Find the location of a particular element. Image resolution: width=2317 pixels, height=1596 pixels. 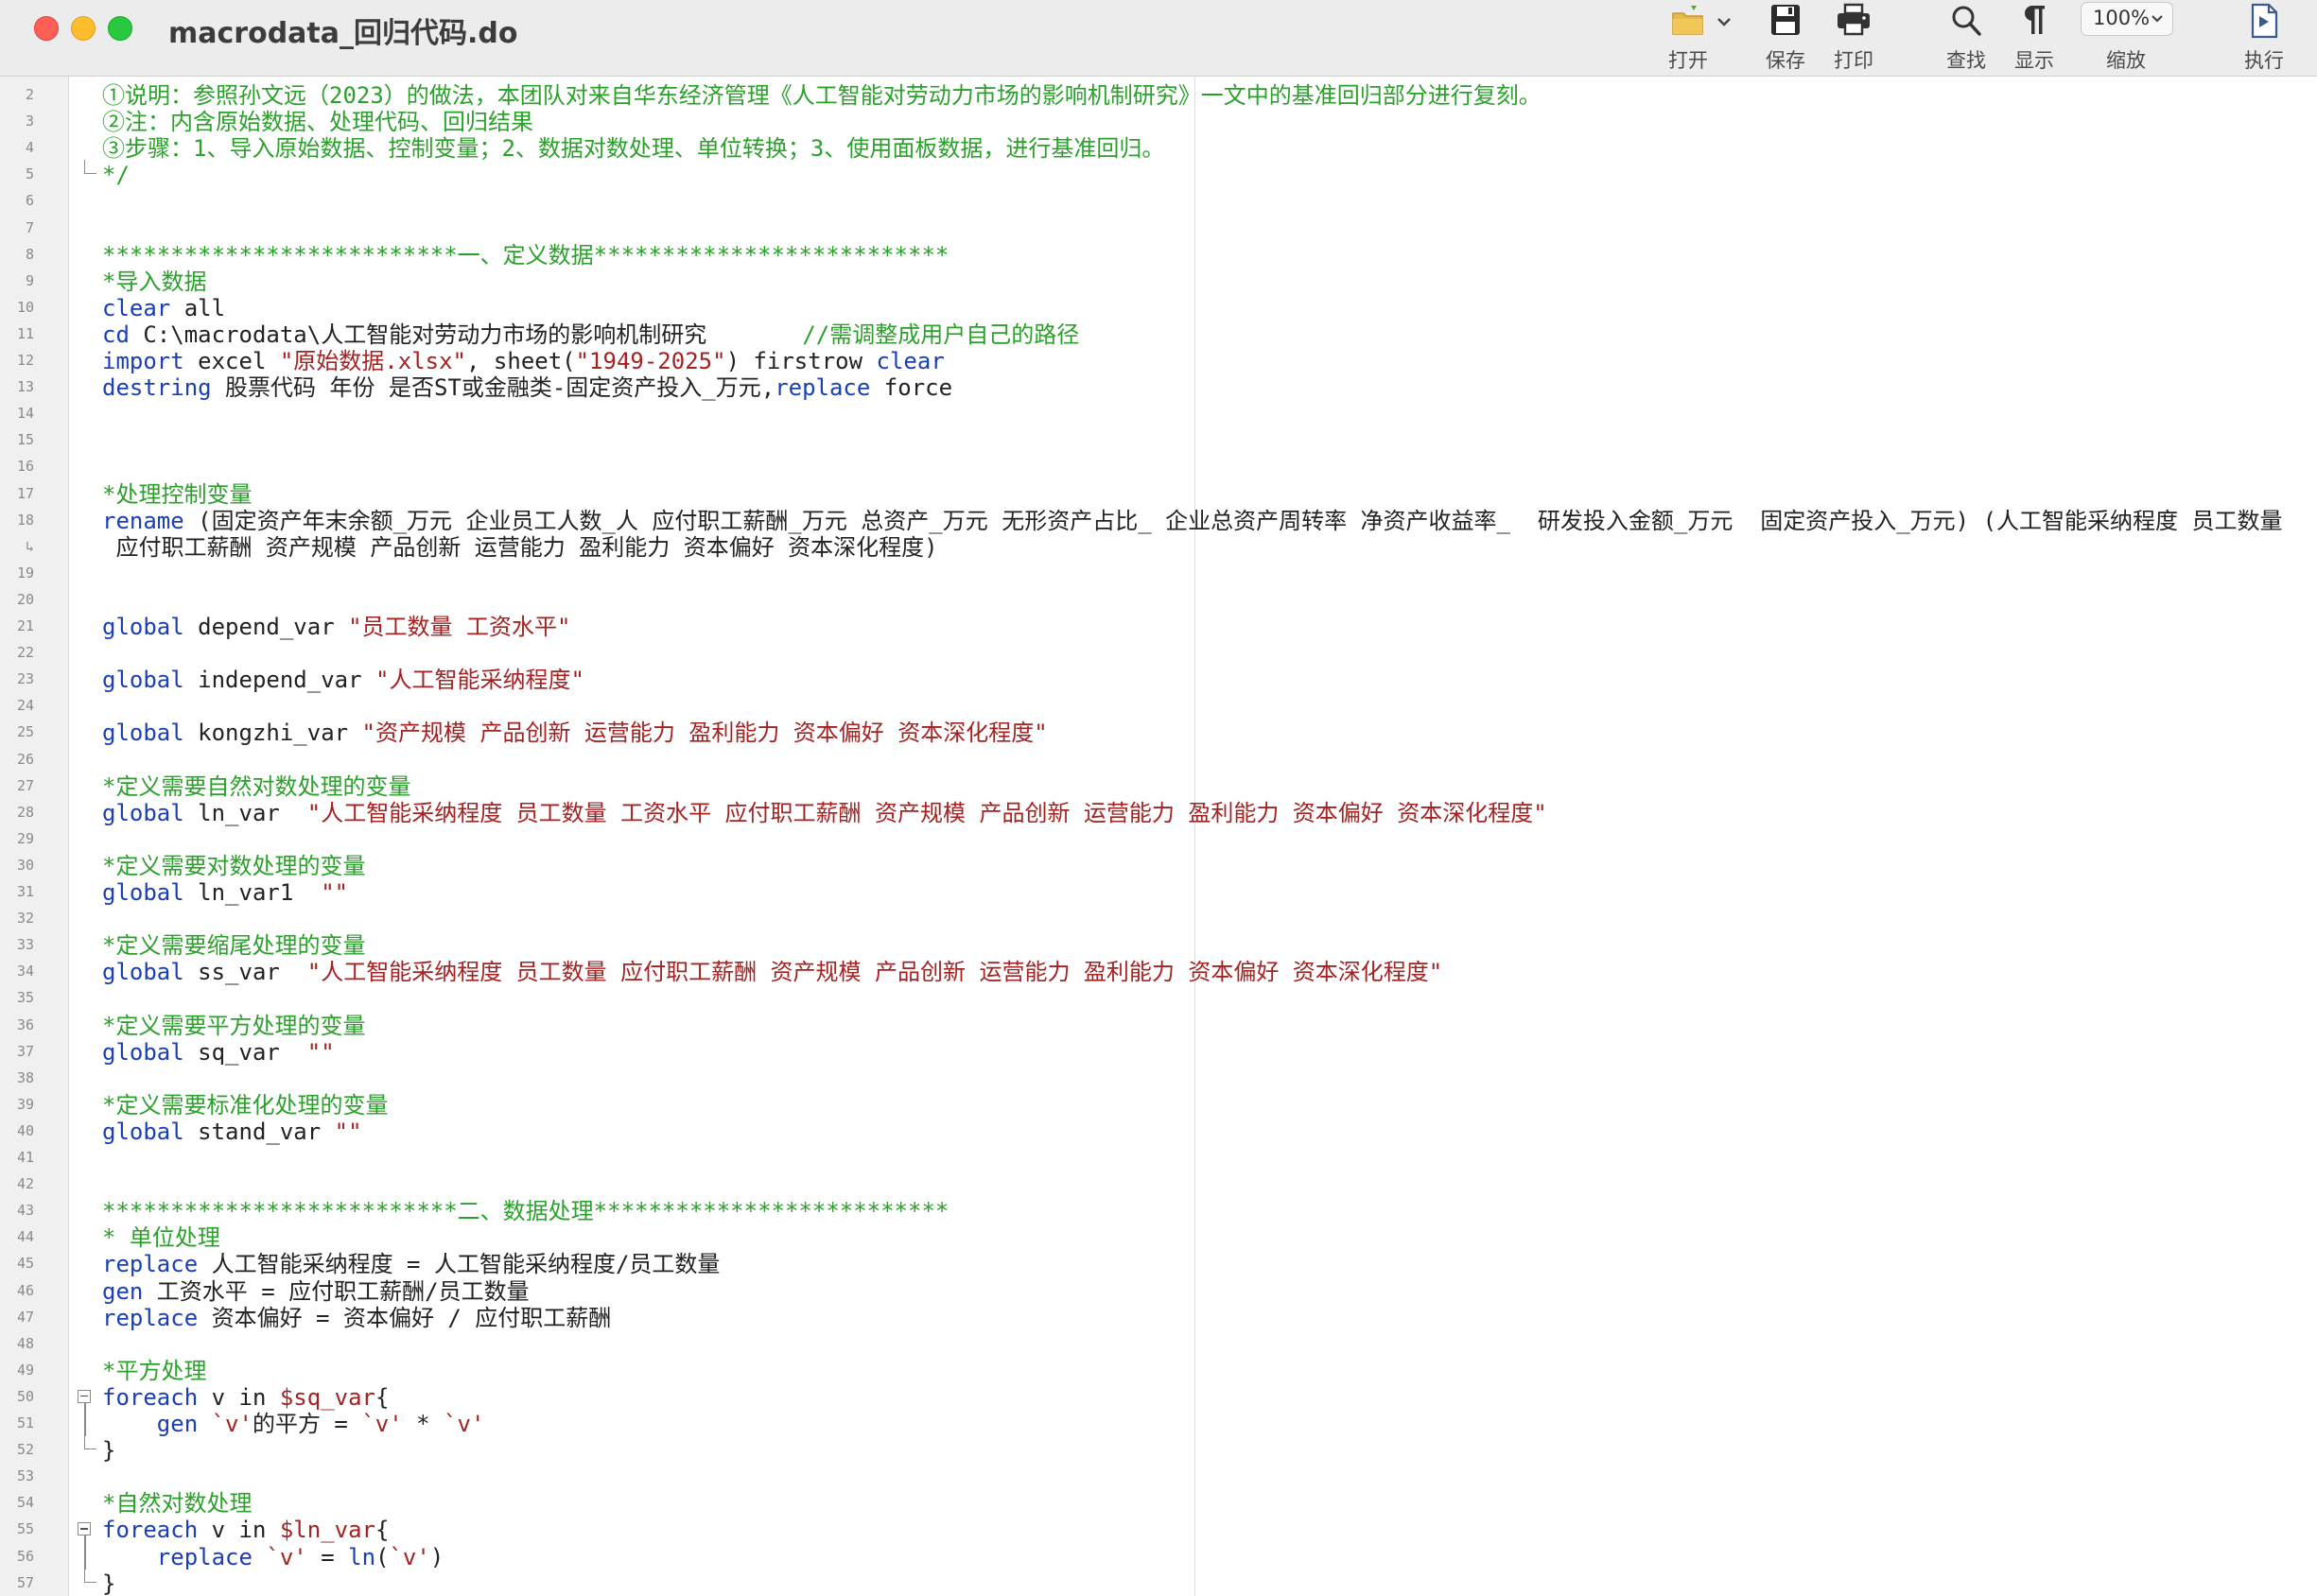

code-line: 45 replace 人工智能采纳程度 = 人工智能采纳程度/员工数量 is located at coordinates (1158, 1263).